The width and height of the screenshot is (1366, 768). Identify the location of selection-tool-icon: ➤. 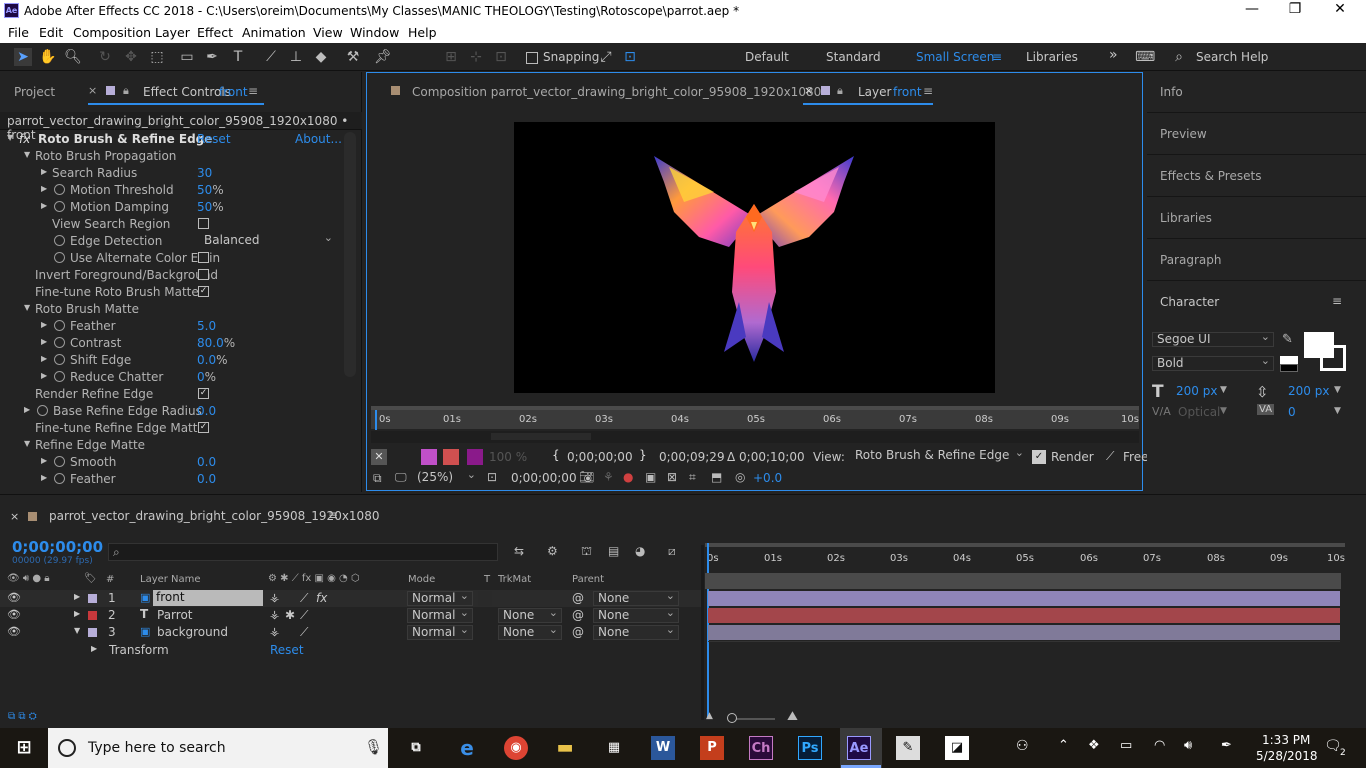
(23, 57).